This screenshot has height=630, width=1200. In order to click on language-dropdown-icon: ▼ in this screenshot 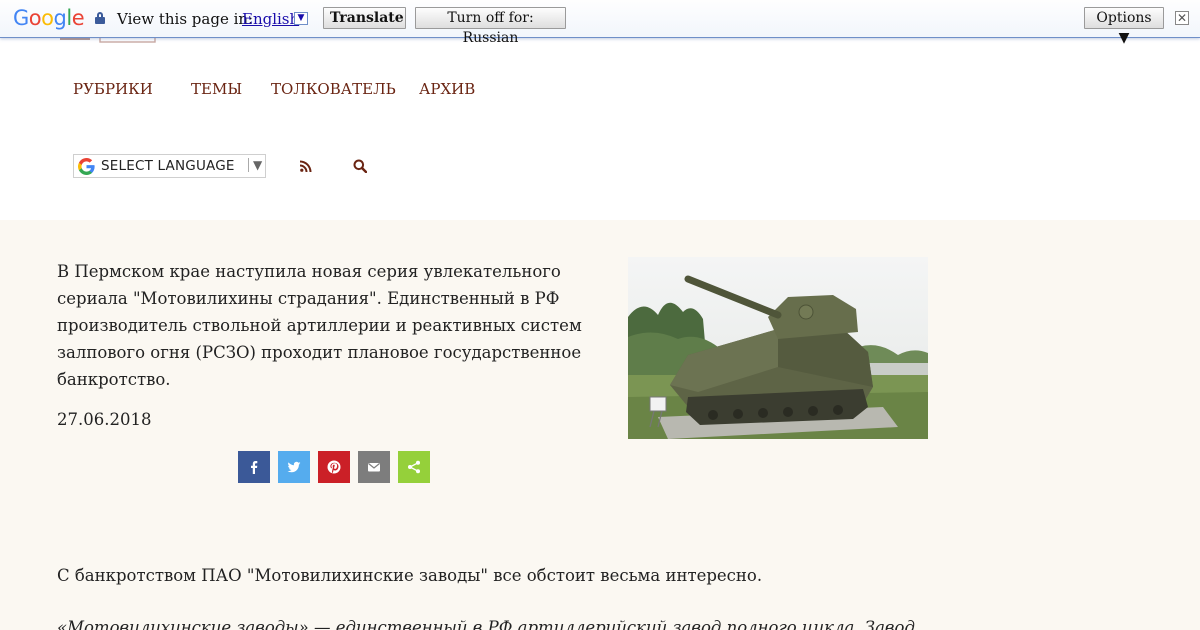, I will do `click(301, 18)`.